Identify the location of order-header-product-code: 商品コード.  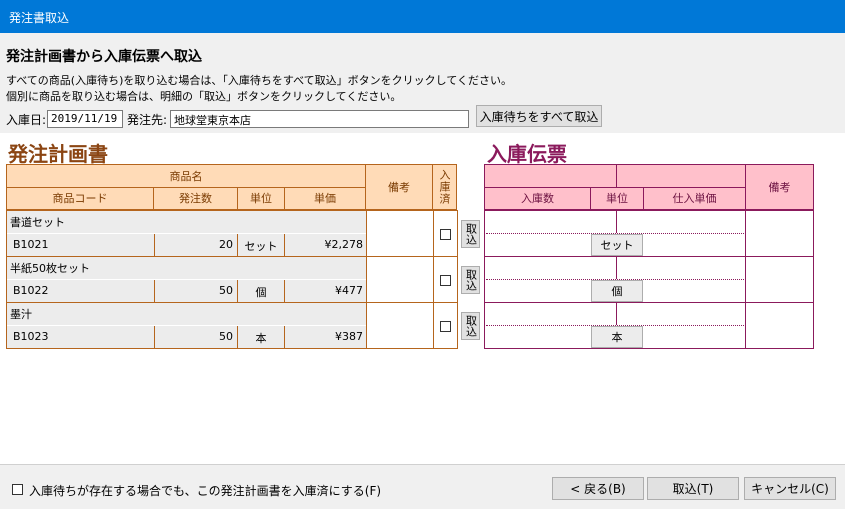
(80, 198).